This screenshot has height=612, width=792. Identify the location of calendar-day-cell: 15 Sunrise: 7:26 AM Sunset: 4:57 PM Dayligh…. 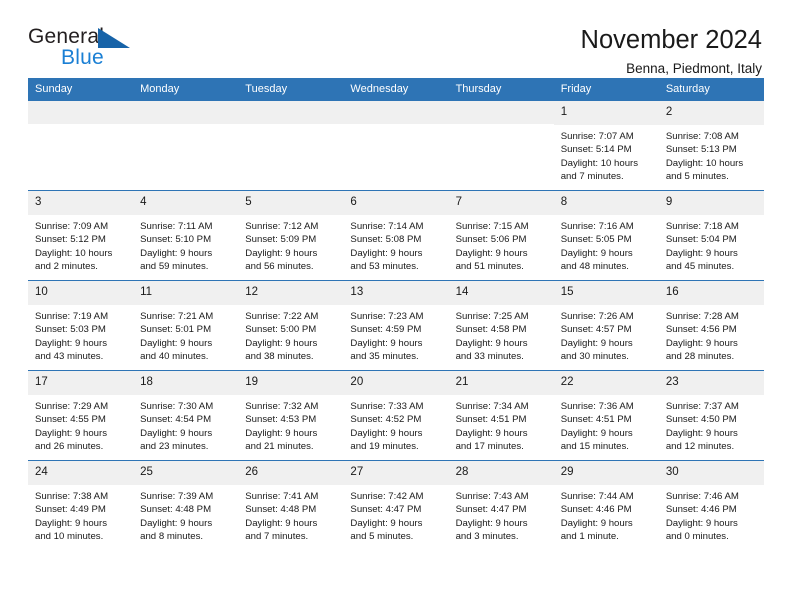
(606, 325).